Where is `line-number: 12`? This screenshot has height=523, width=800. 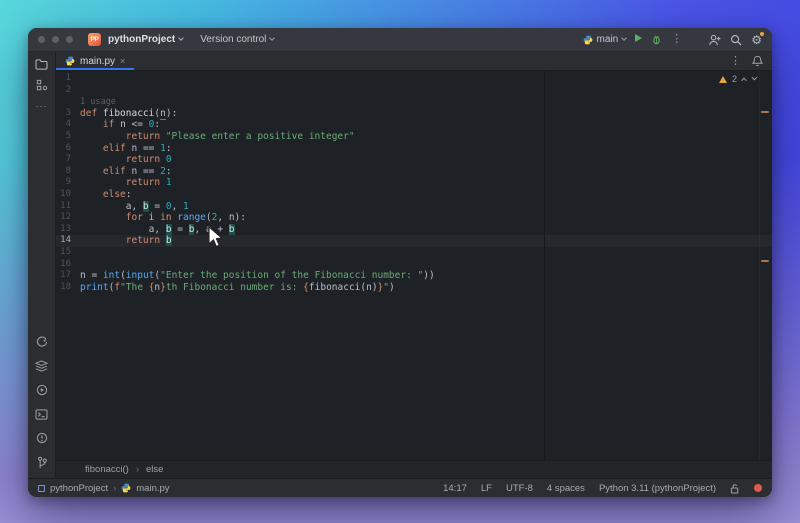
line-number: 12 is located at coordinates (65, 217).